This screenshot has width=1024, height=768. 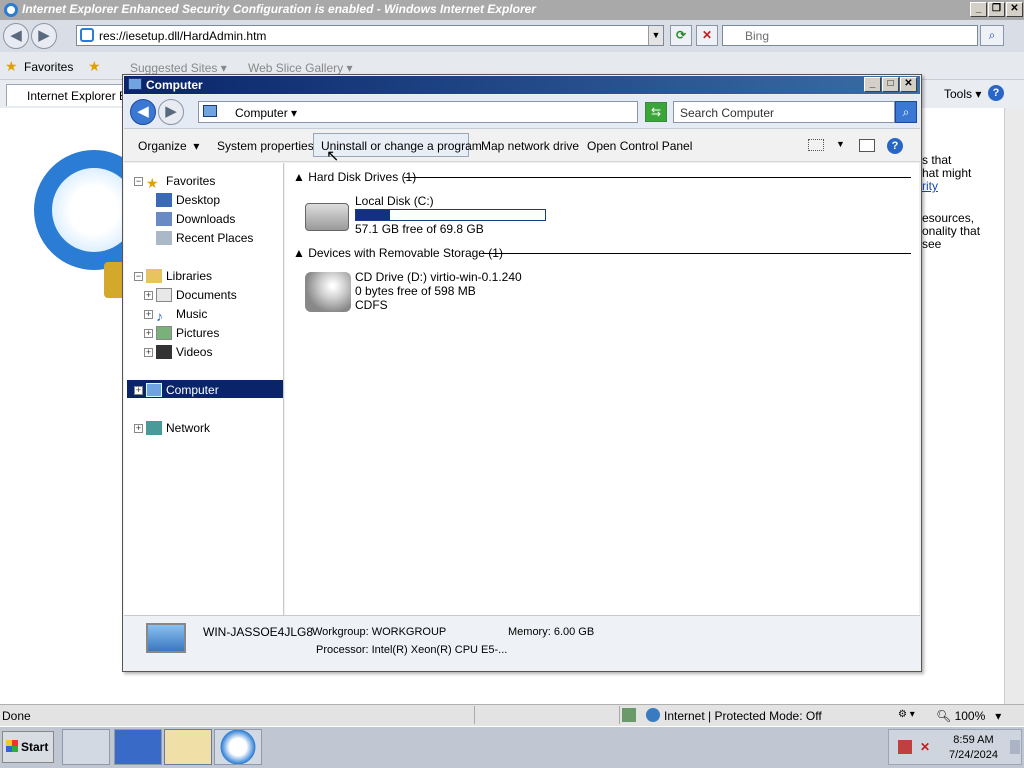 What do you see at coordinates (154, 276) in the screenshot?
I see `libraries-icon` at bounding box center [154, 276].